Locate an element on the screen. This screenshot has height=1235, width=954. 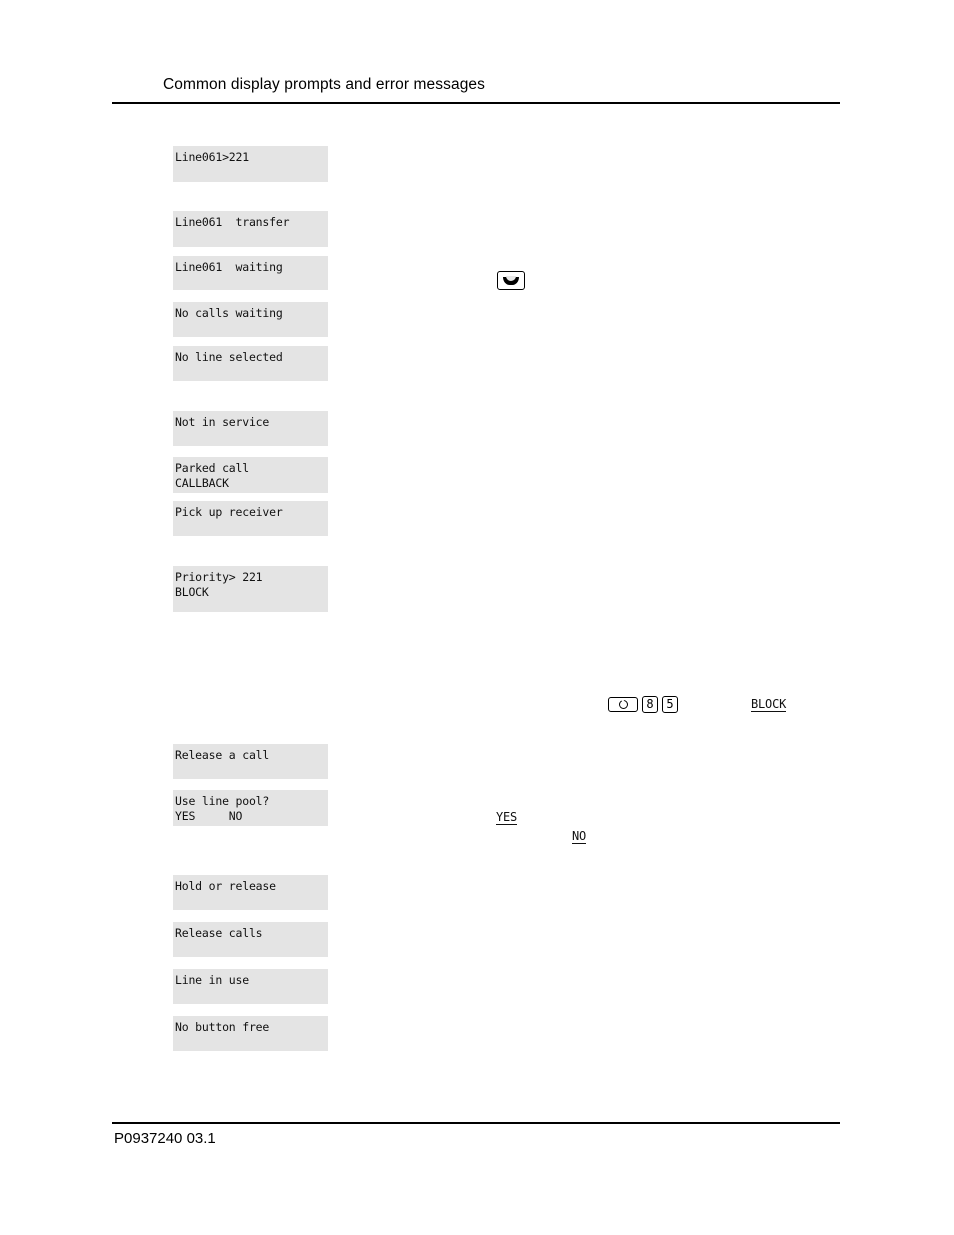
display-prompt-line: No calls waiting is located at coordinates (229, 313).